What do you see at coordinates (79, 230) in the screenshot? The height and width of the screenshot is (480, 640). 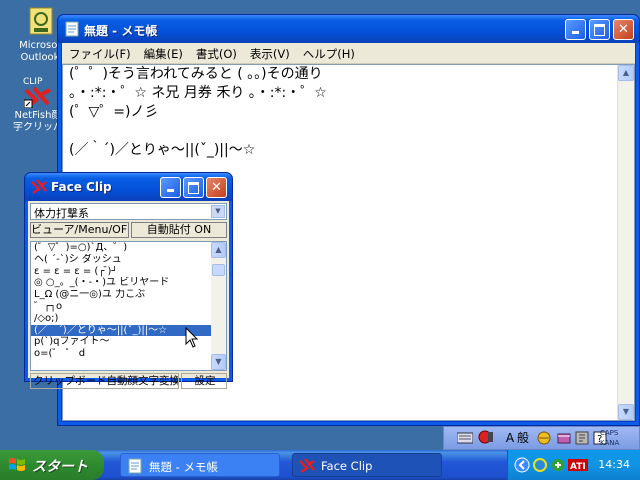 I see `viewer-menu-button: ビューア/Menu/OFF` at bounding box center [79, 230].